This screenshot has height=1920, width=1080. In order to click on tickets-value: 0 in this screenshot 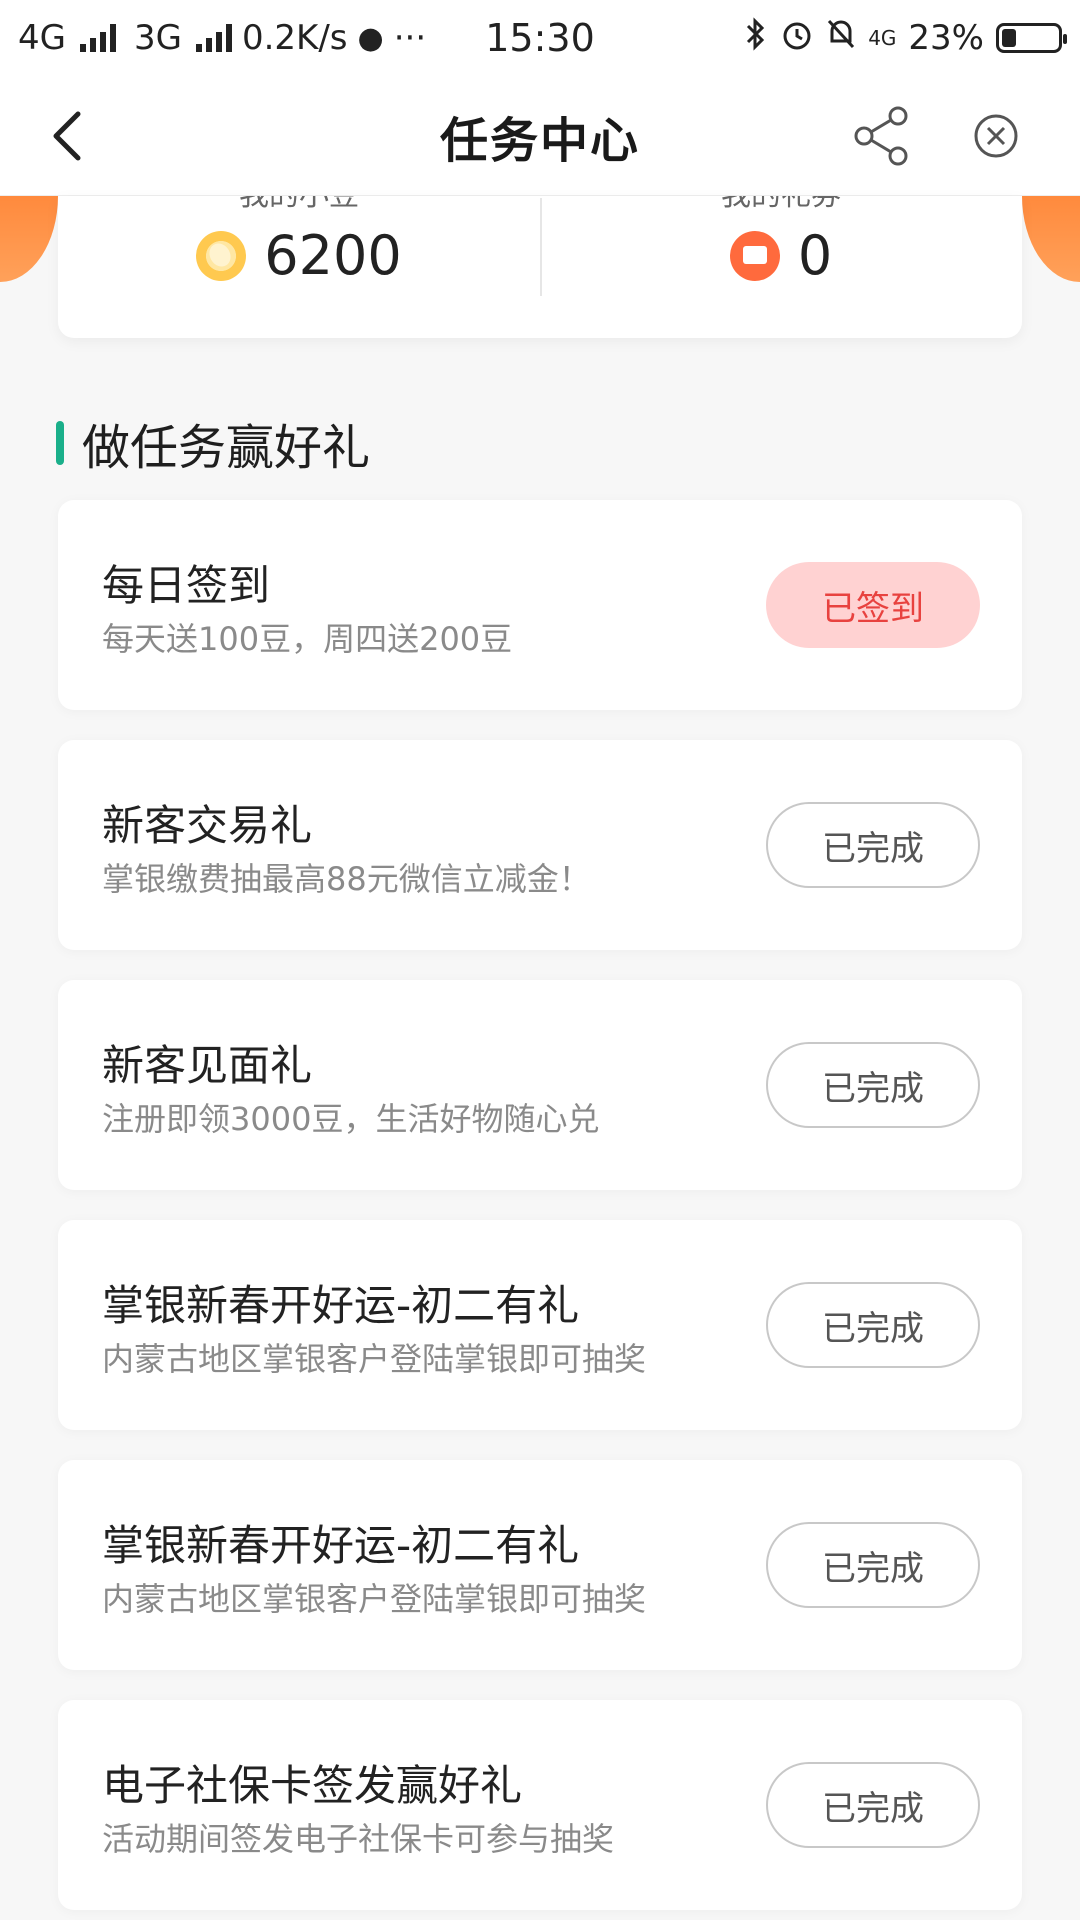, I will do `click(815, 255)`.